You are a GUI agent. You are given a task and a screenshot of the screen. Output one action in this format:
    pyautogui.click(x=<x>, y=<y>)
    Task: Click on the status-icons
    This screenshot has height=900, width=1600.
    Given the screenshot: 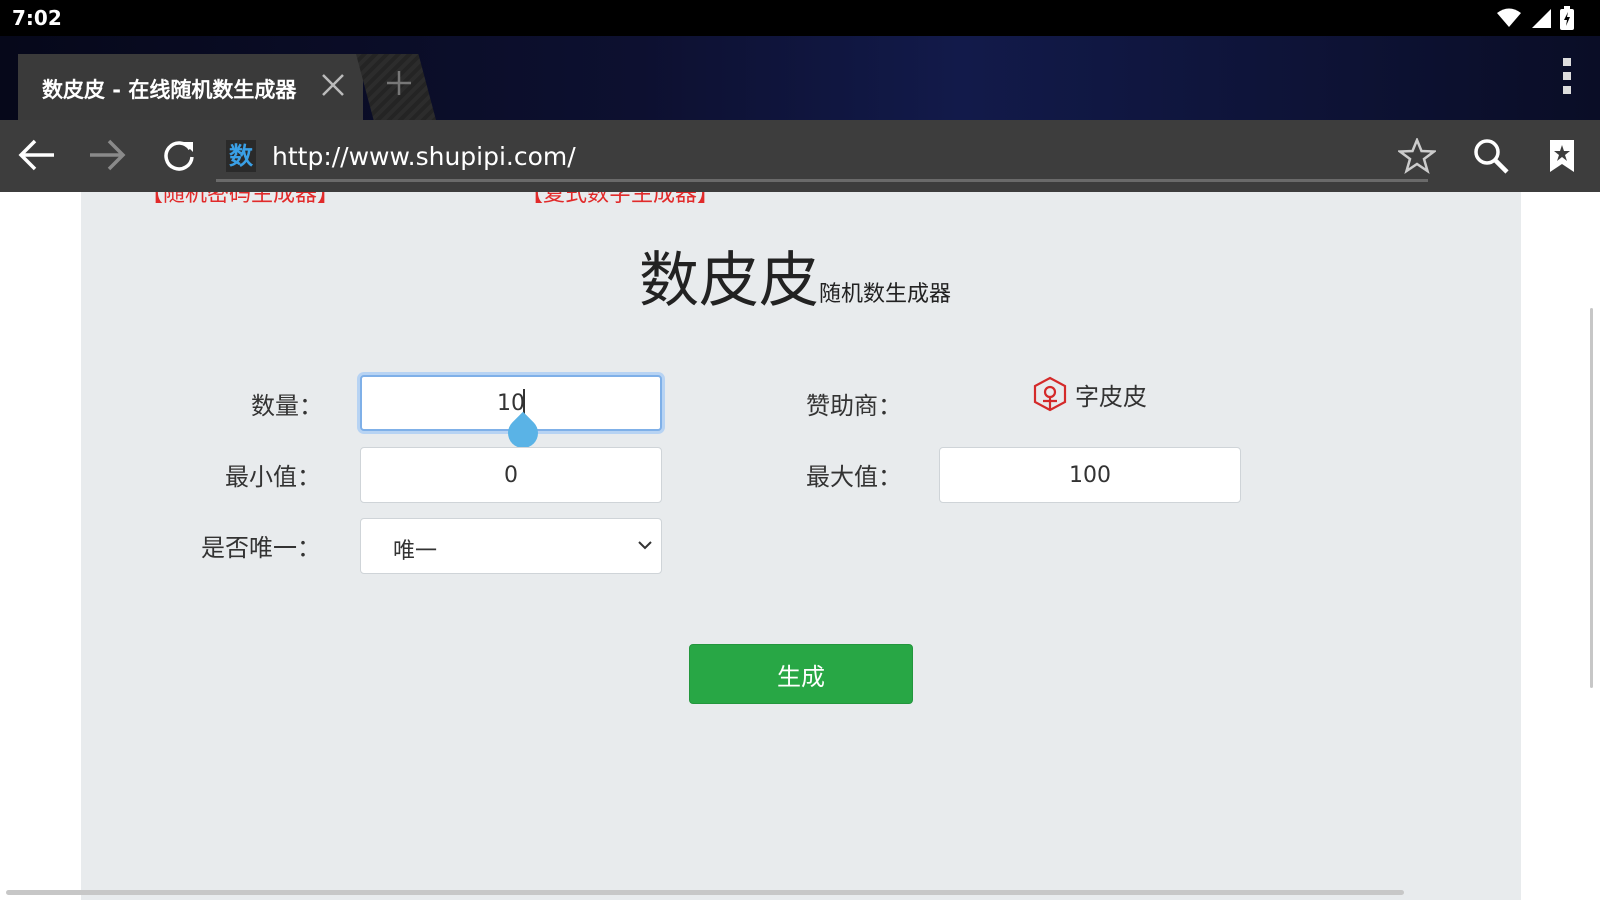 What is the action you would take?
    pyautogui.click(x=1535, y=18)
    